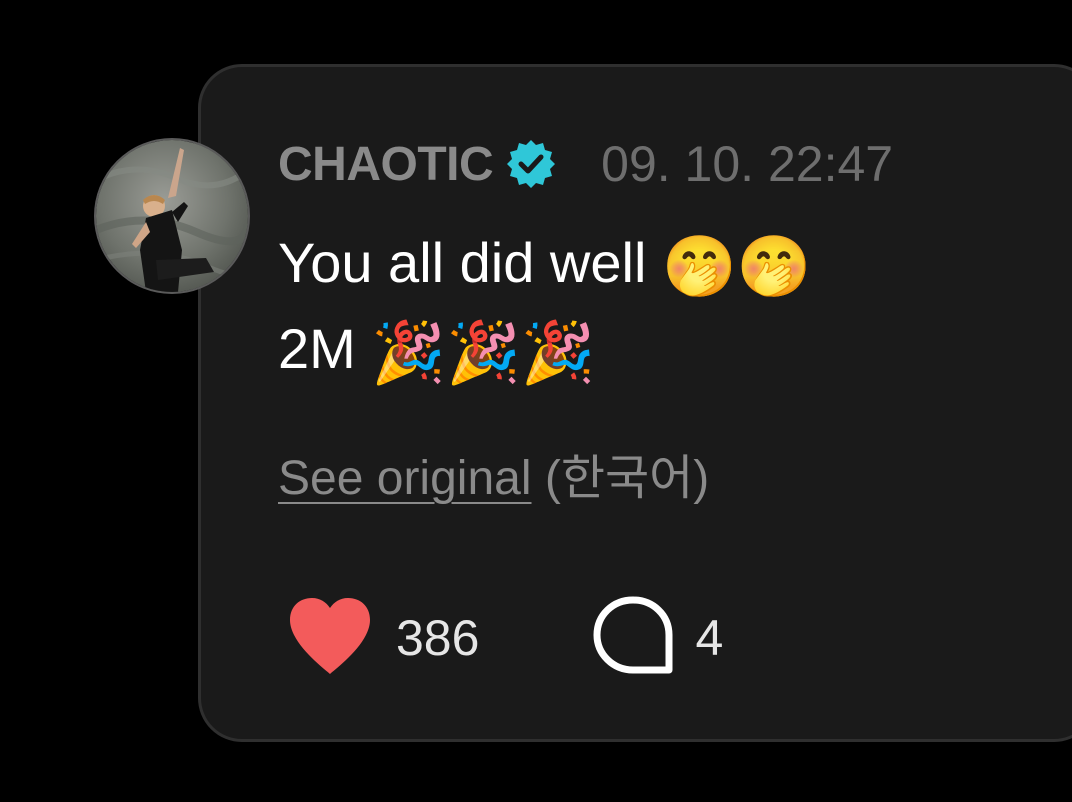 This screenshot has height=802, width=1072. Describe the element at coordinates (330, 638) in the screenshot. I see `heart-icon` at that location.